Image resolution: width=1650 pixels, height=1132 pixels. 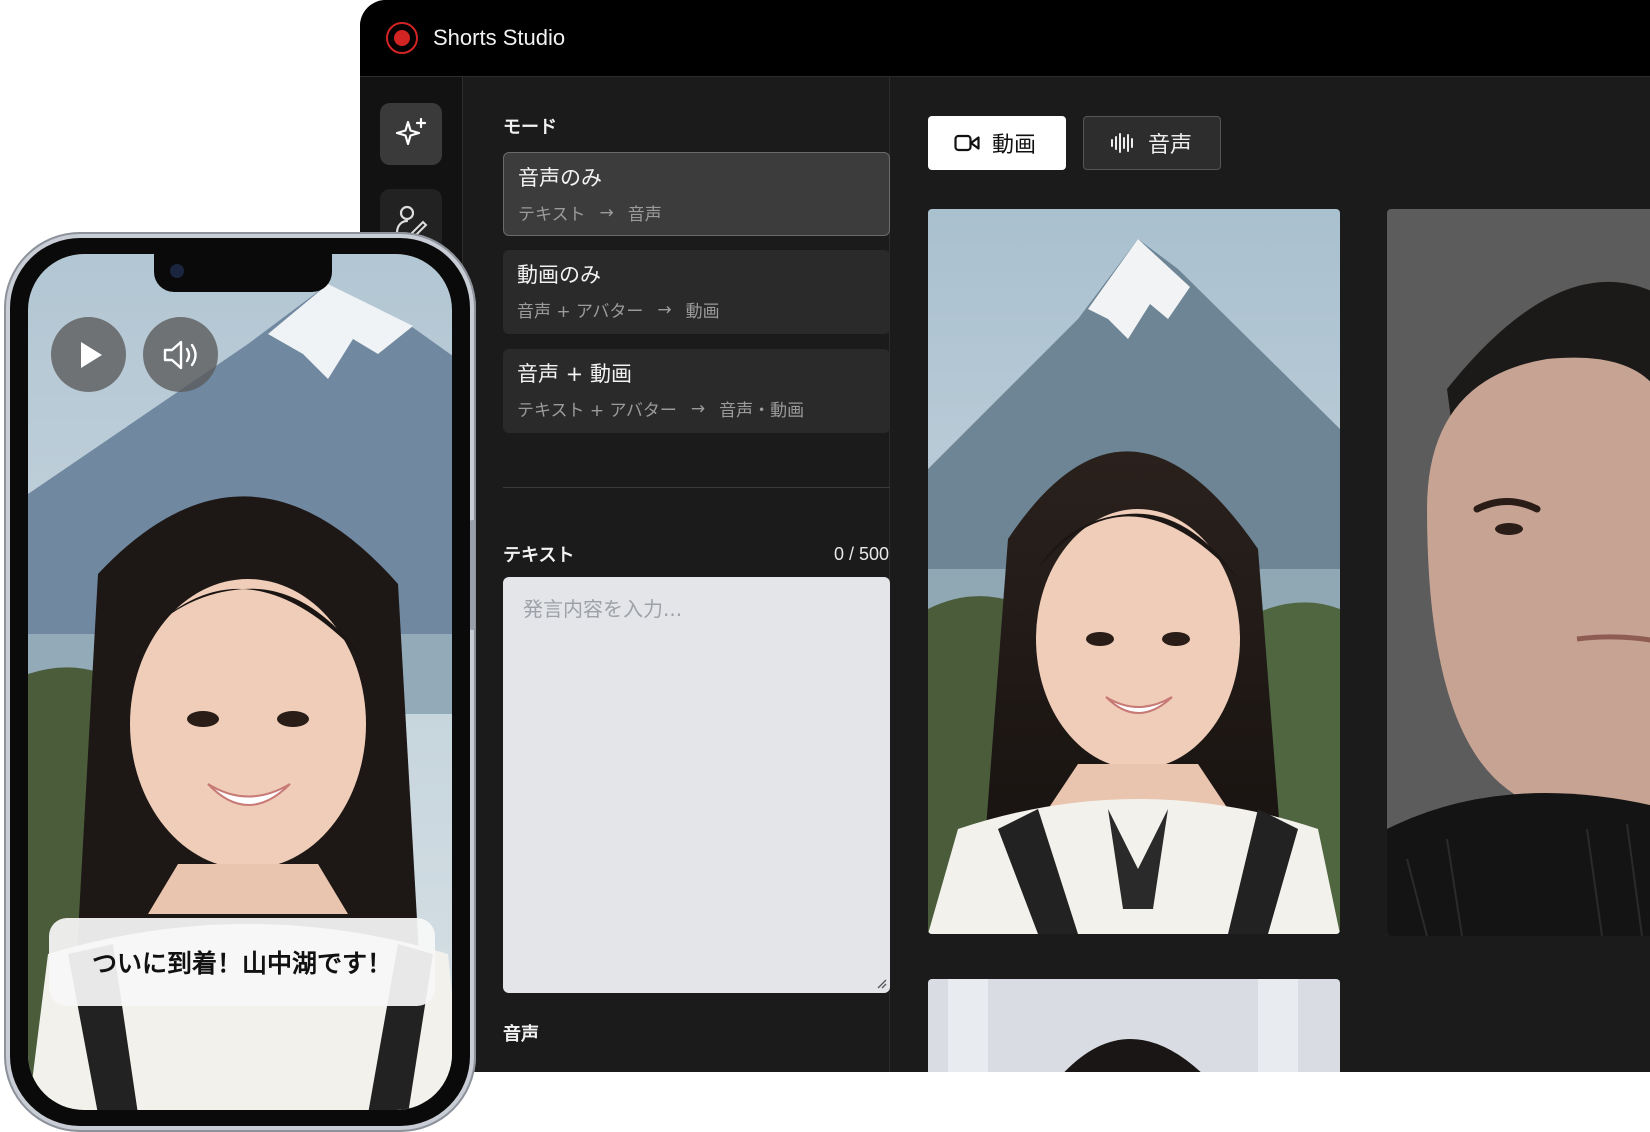 What do you see at coordinates (696, 391) in the screenshot?
I see `mode-option-audio-video: 音声 + 動画 テキスト + アバター → 音声・動画` at bounding box center [696, 391].